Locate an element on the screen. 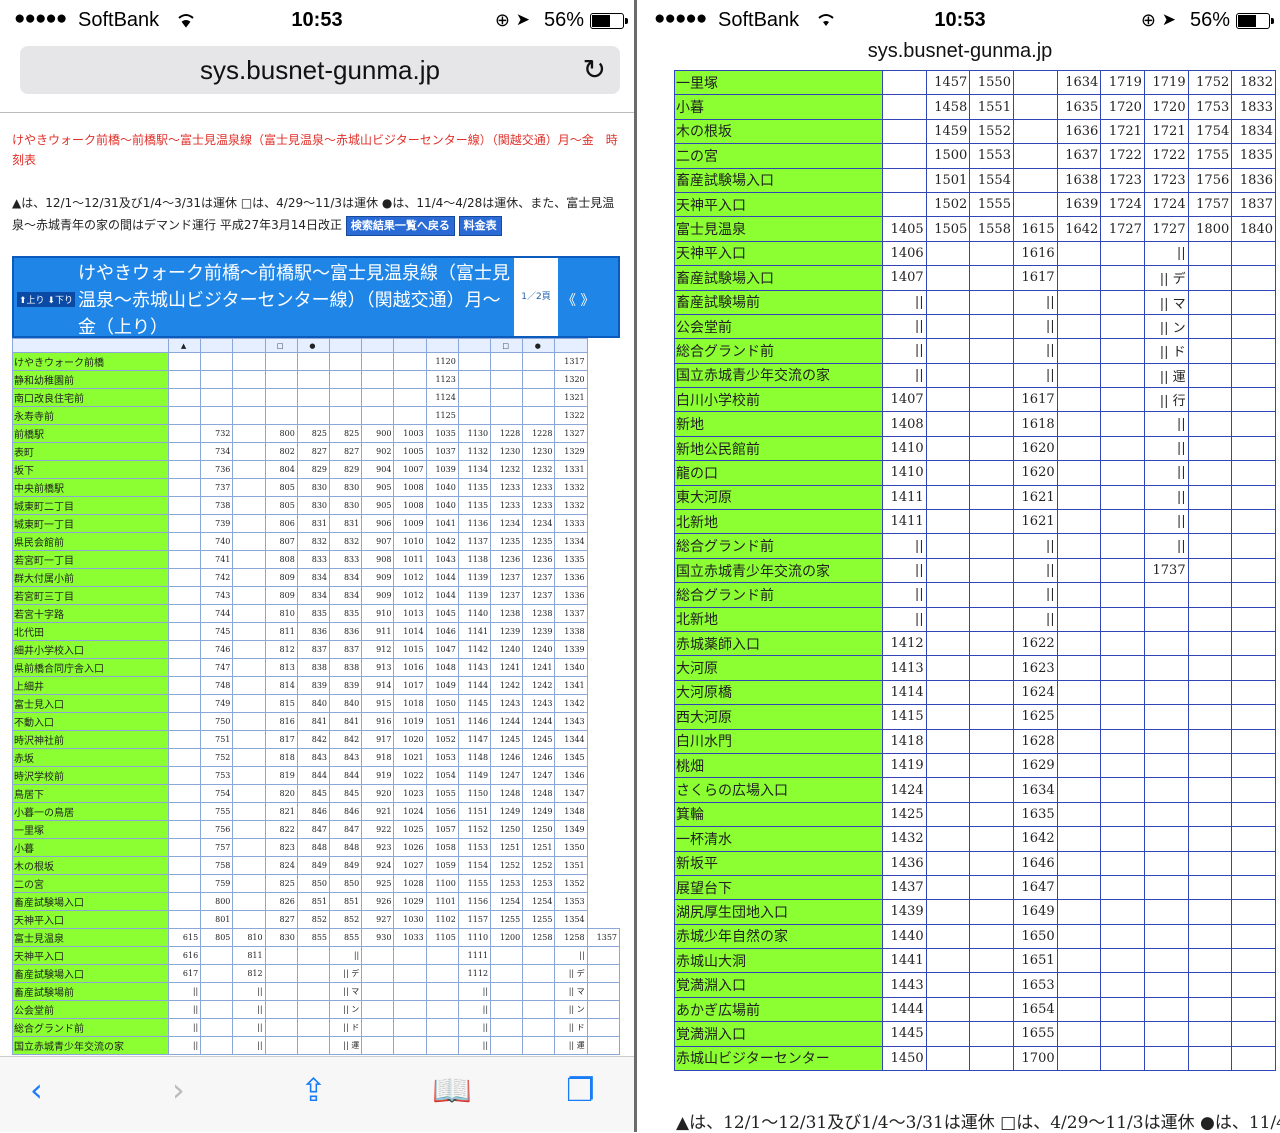 The width and height of the screenshot is (1280, 1133). time-cell: 816 is located at coordinates (281, 721).